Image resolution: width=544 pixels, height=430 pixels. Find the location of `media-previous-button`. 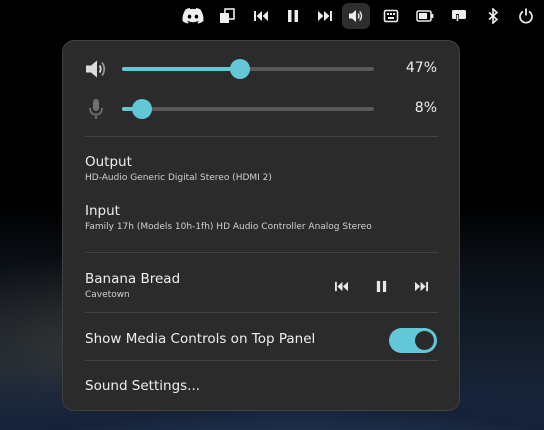

media-previous-button is located at coordinates (341, 286).